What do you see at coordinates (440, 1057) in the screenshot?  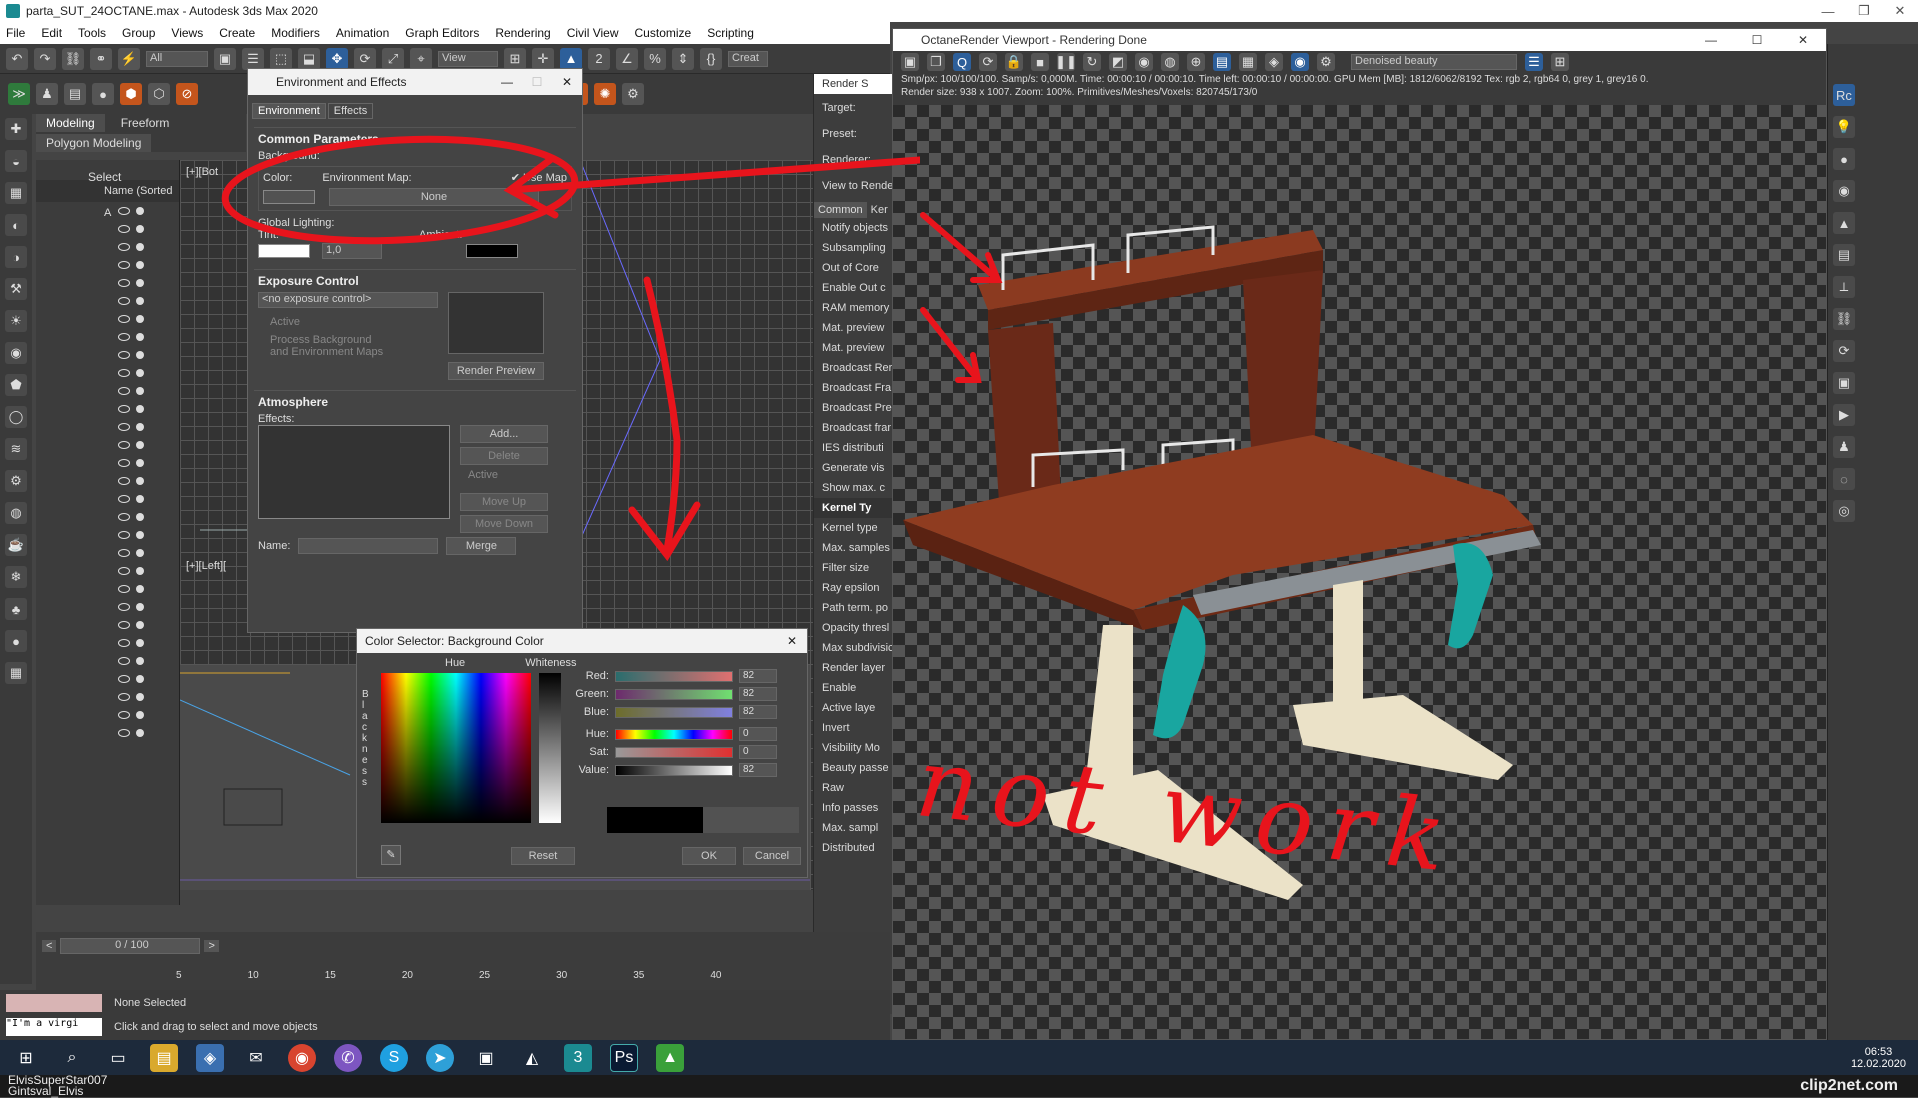 I see `telegram-icon: ➤` at bounding box center [440, 1057].